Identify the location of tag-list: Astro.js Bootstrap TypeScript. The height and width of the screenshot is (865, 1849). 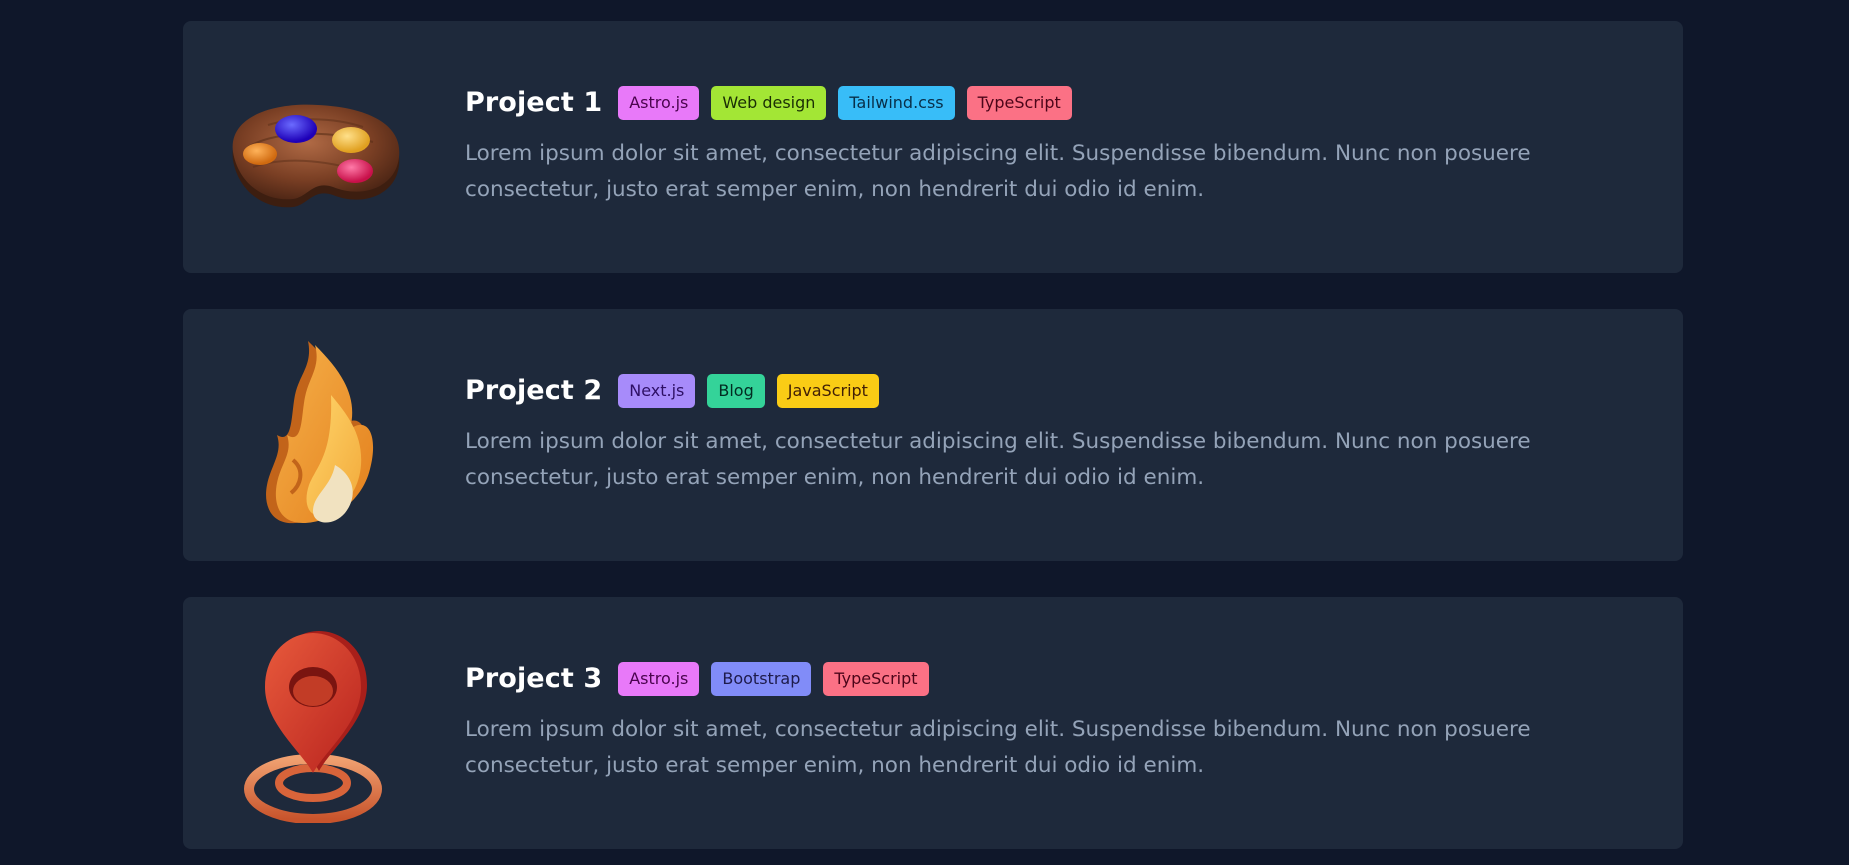
(779, 679).